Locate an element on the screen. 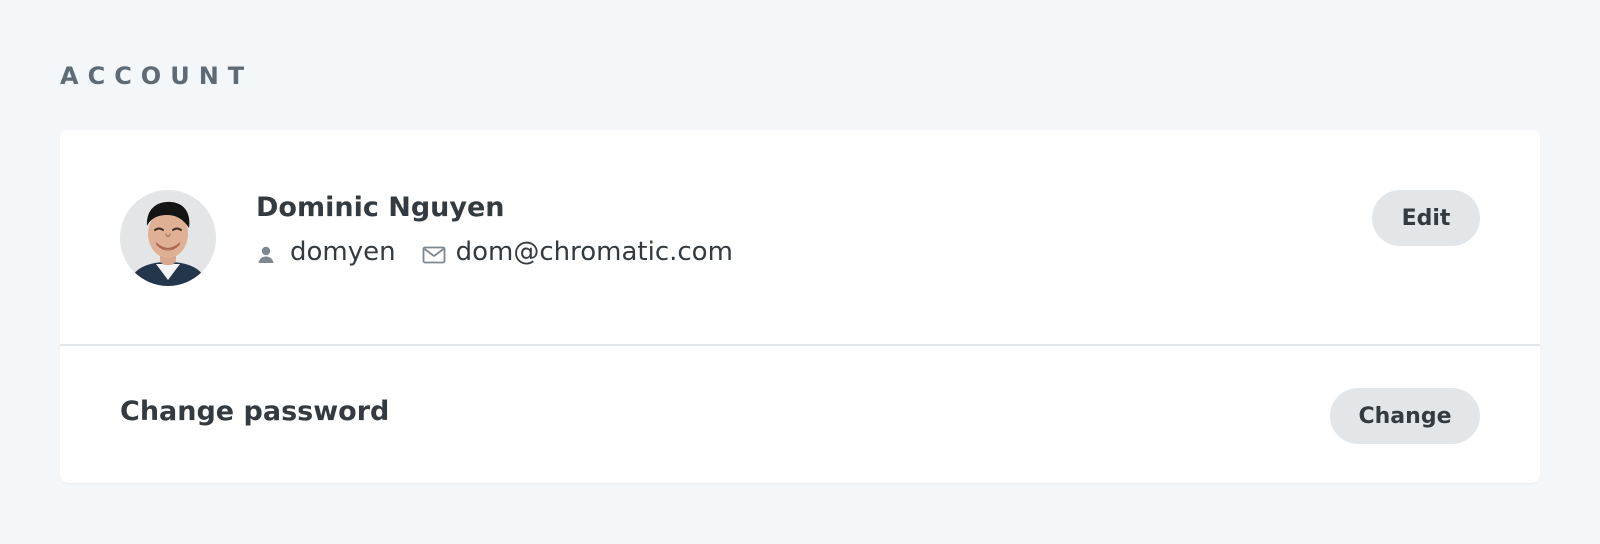 The height and width of the screenshot is (544, 1600). email-text: dom@chromatic.com is located at coordinates (594, 252).